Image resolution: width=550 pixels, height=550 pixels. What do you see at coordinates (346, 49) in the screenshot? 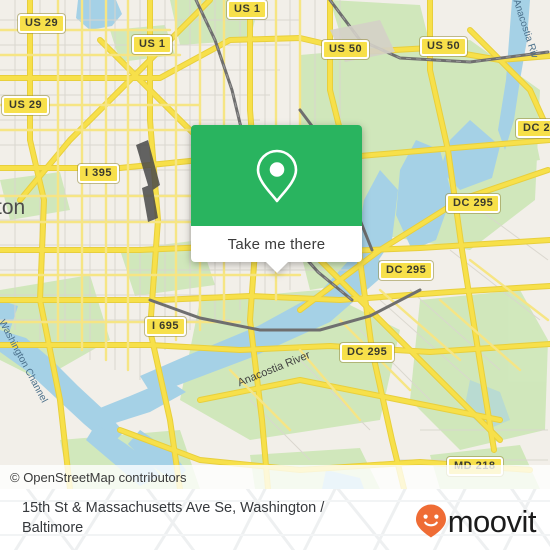
I see `route-shield-us-50-a: US 50` at bounding box center [346, 49].